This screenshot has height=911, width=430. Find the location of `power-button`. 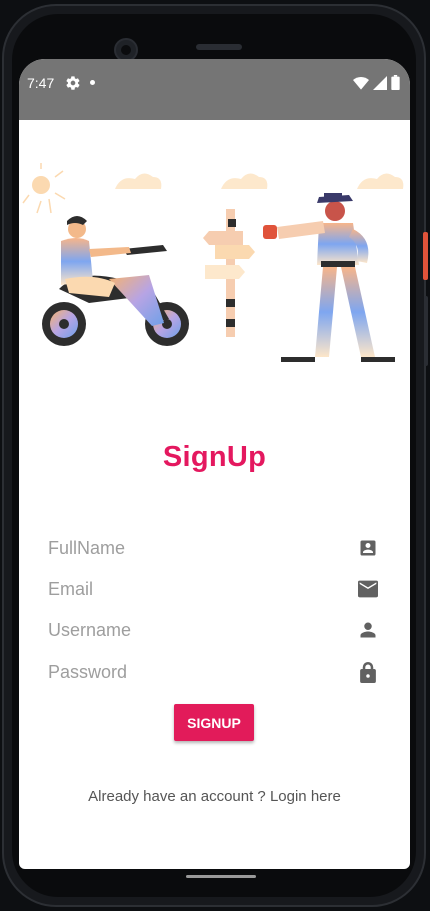

power-button is located at coordinates (425, 256).